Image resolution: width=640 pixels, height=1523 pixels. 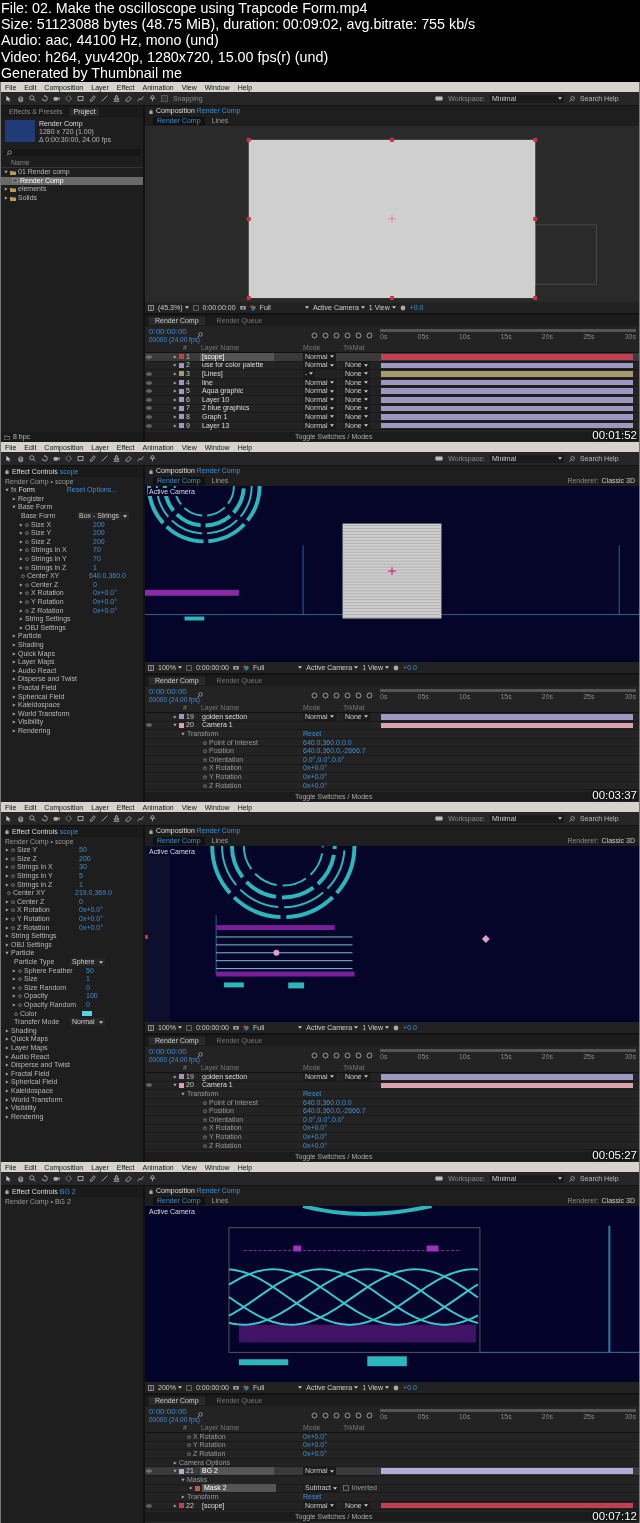 What do you see at coordinates (92, 98) in the screenshot?
I see `pen-icon` at bounding box center [92, 98].